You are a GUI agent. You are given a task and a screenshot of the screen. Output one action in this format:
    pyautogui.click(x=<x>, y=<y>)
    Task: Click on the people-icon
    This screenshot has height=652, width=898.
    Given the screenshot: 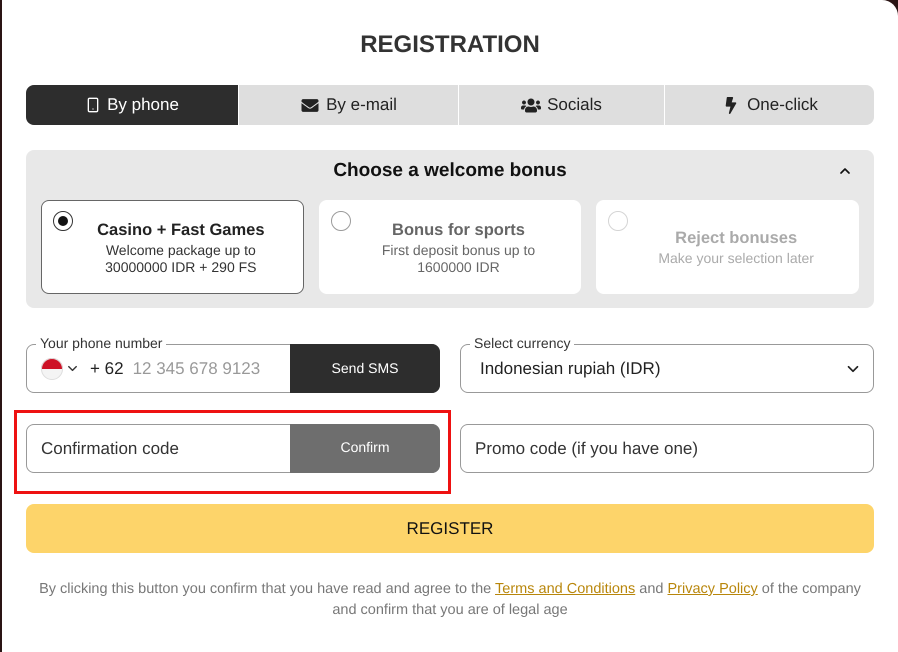 What is the action you would take?
    pyautogui.click(x=531, y=105)
    